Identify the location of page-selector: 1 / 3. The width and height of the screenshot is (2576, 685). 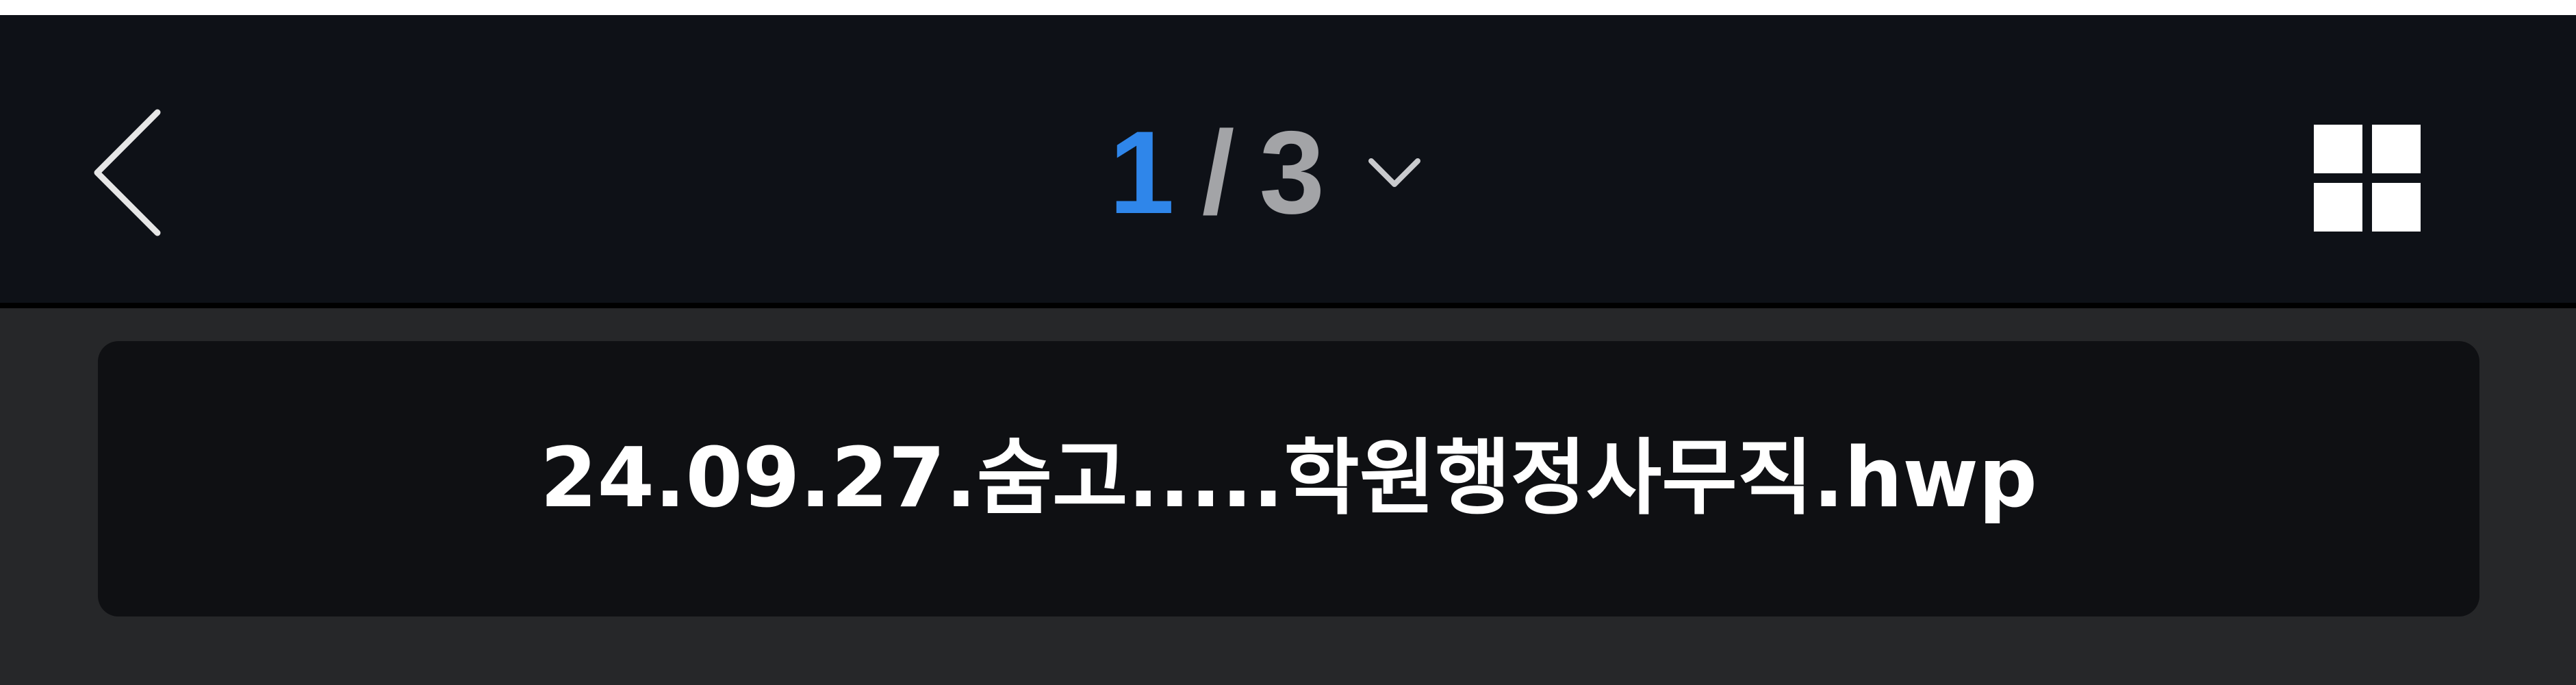
(1265, 173).